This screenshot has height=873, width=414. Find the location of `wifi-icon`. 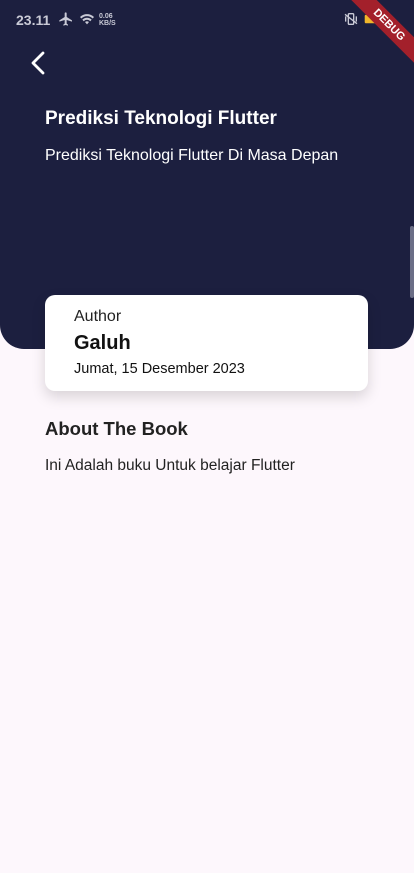

wifi-icon is located at coordinates (87, 20).